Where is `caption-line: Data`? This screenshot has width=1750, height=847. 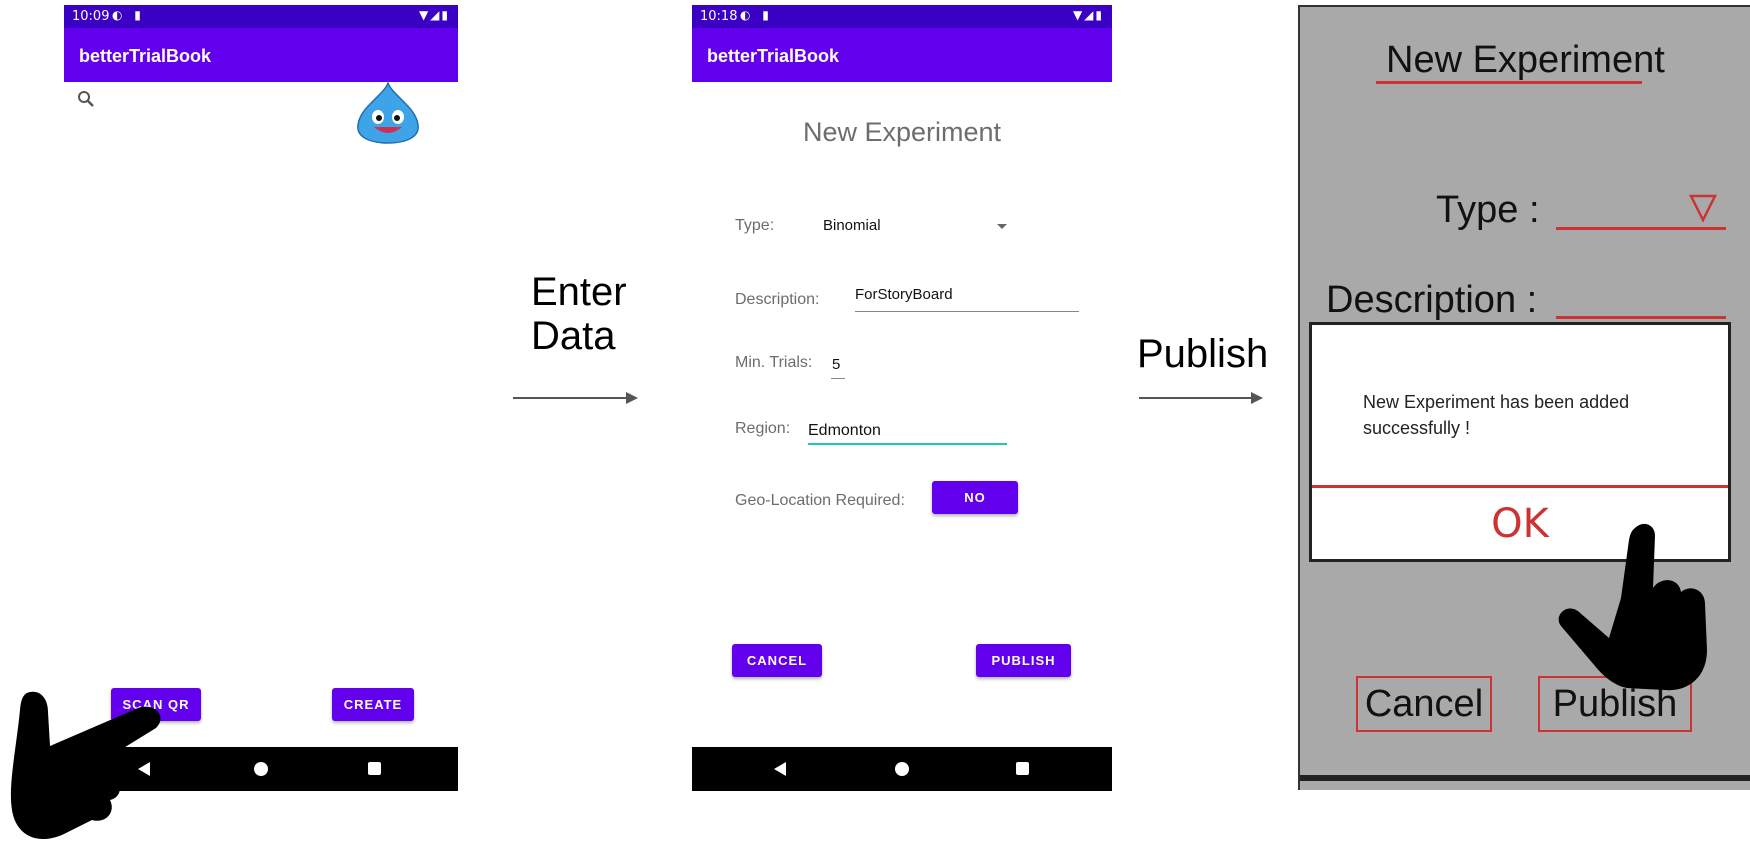 caption-line: Data is located at coordinates (573, 336).